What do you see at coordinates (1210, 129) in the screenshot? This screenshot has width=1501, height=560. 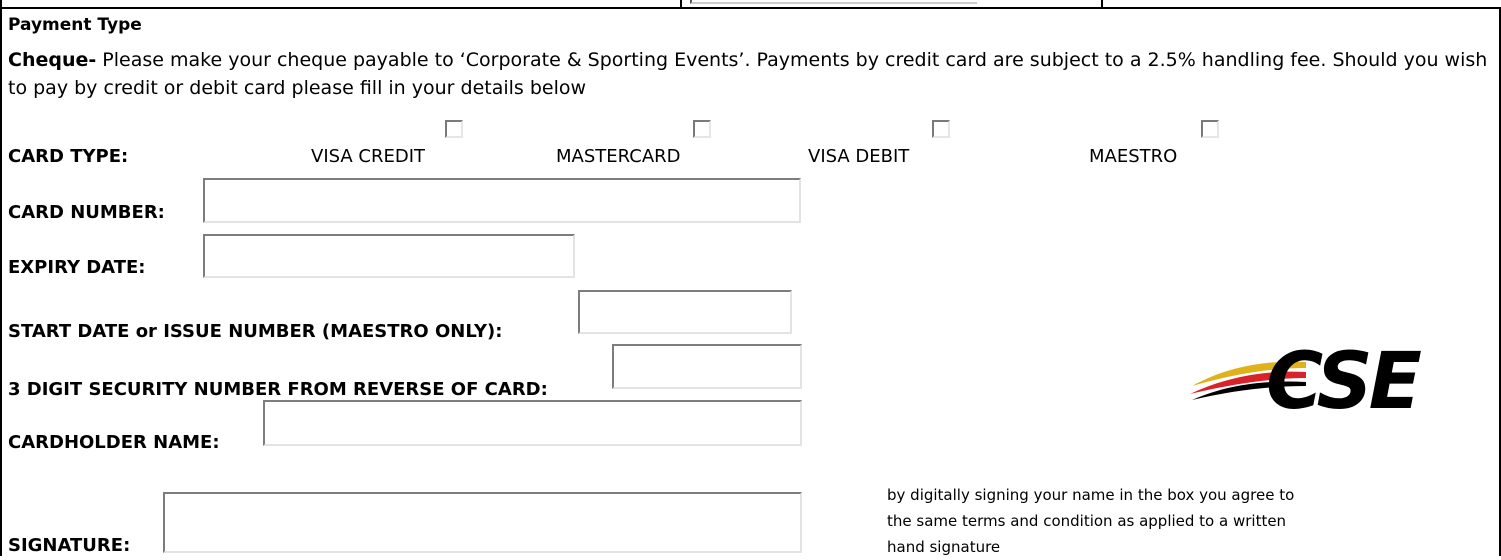 I see `maestro-checkbox` at bounding box center [1210, 129].